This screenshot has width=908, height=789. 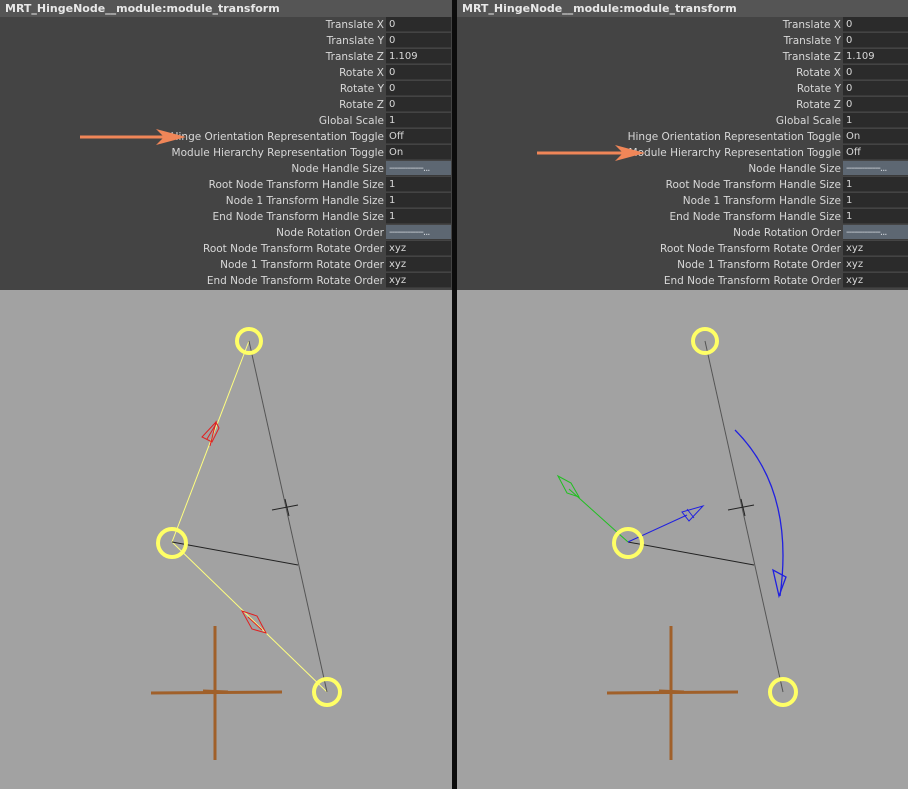 What do you see at coordinates (811, 57) in the screenshot?
I see `attr-label: Translate Z` at bounding box center [811, 57].